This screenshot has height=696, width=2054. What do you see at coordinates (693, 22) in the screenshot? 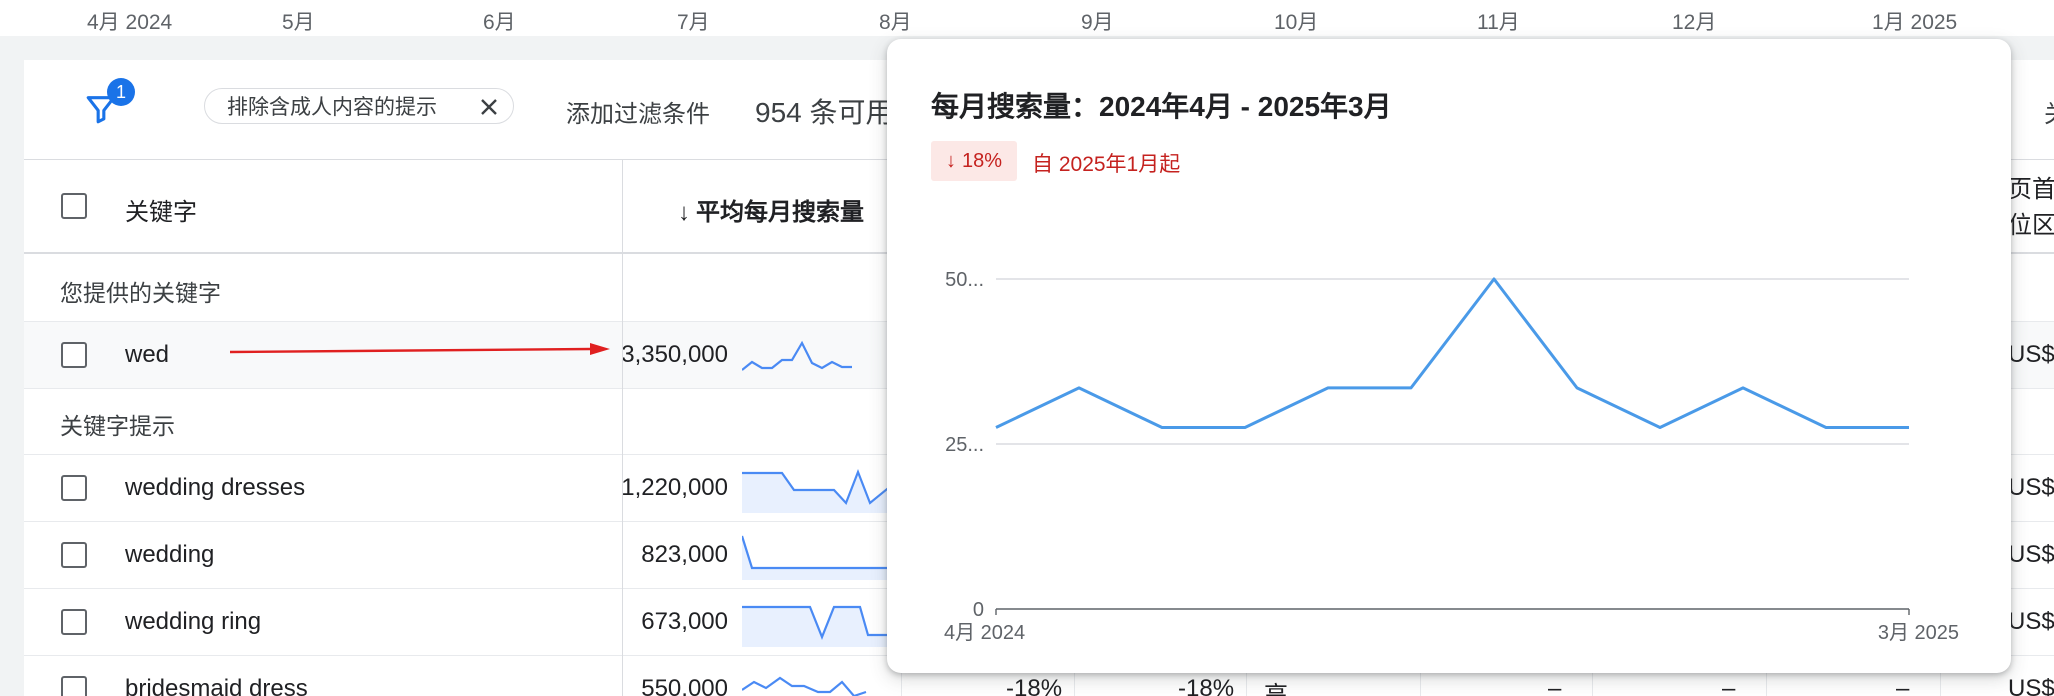
I see `month-label: 7月` at bounding box center [693, 22].